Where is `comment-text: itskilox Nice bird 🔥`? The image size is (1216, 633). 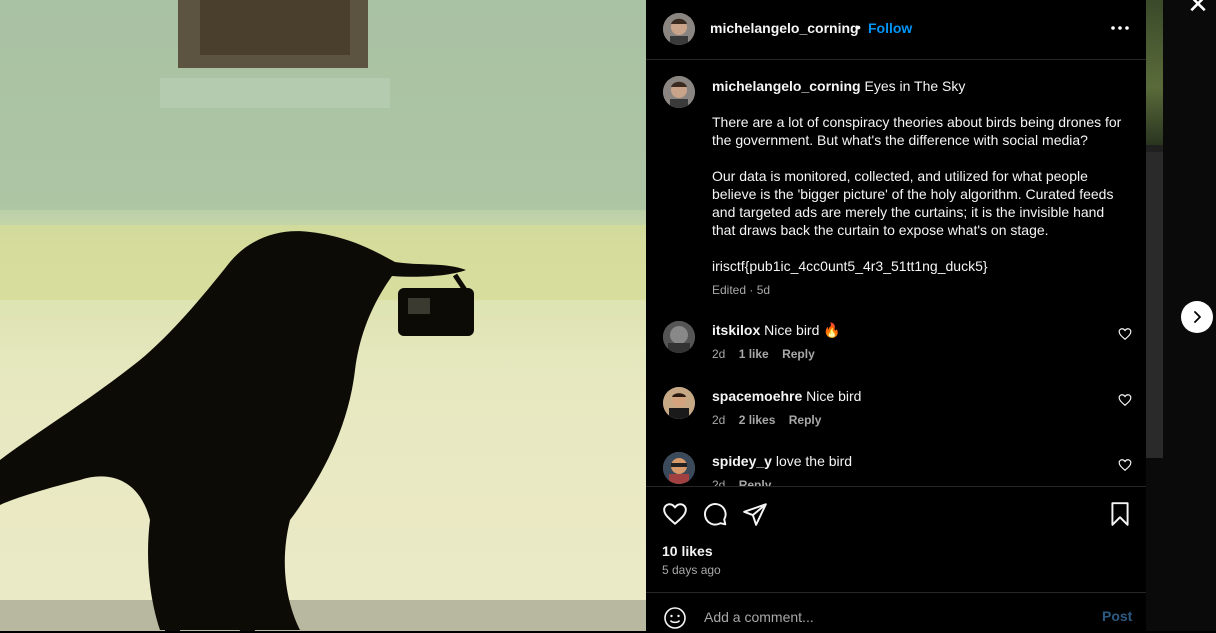 comment-text: itskilox Nice bird 🔥 is located at coordinates (776, 330).